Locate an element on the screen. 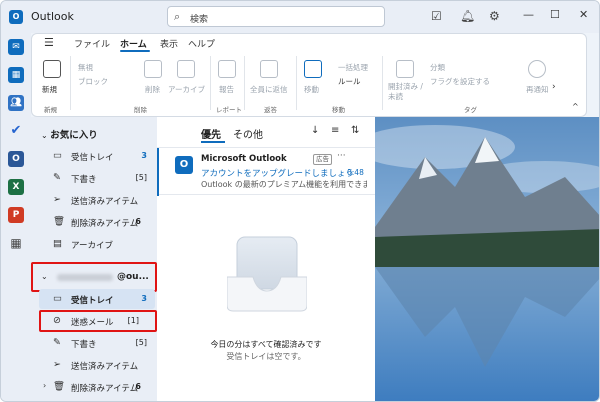 Image resolution: width=600 pixels, height=402 pixels. folder-drafts: ✎ 下書き [5] is located at coordinates (97, 343).